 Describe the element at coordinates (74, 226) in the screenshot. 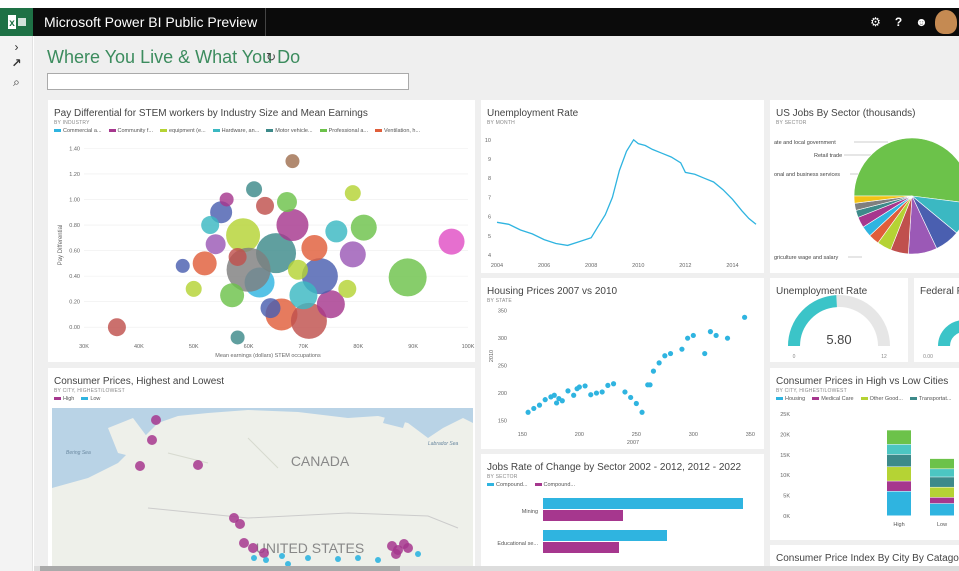

I see `y-tick-label: 0.80` at that location.